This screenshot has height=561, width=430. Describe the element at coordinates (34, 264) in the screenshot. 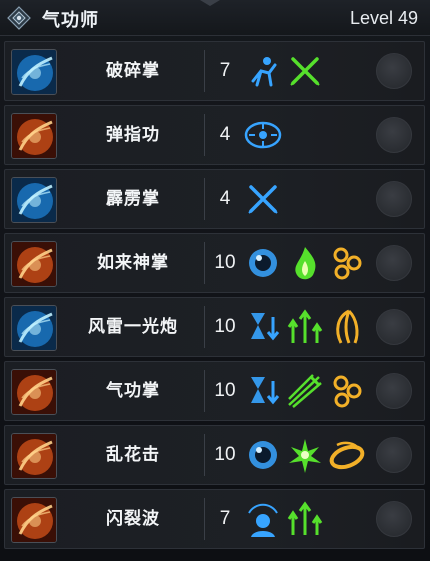

I see `buddha-palm-icon` at that location.